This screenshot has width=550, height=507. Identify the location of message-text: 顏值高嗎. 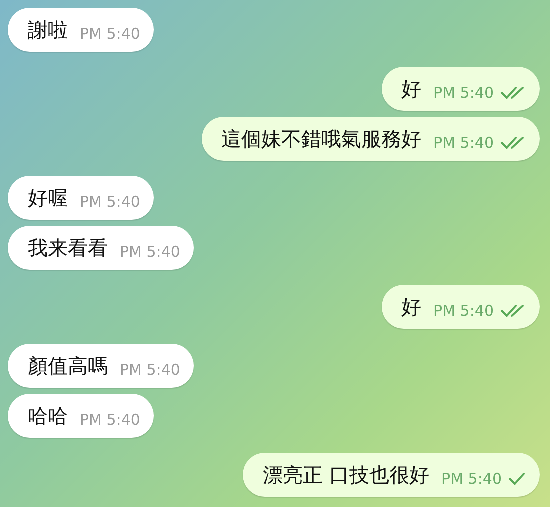
(68, 366).